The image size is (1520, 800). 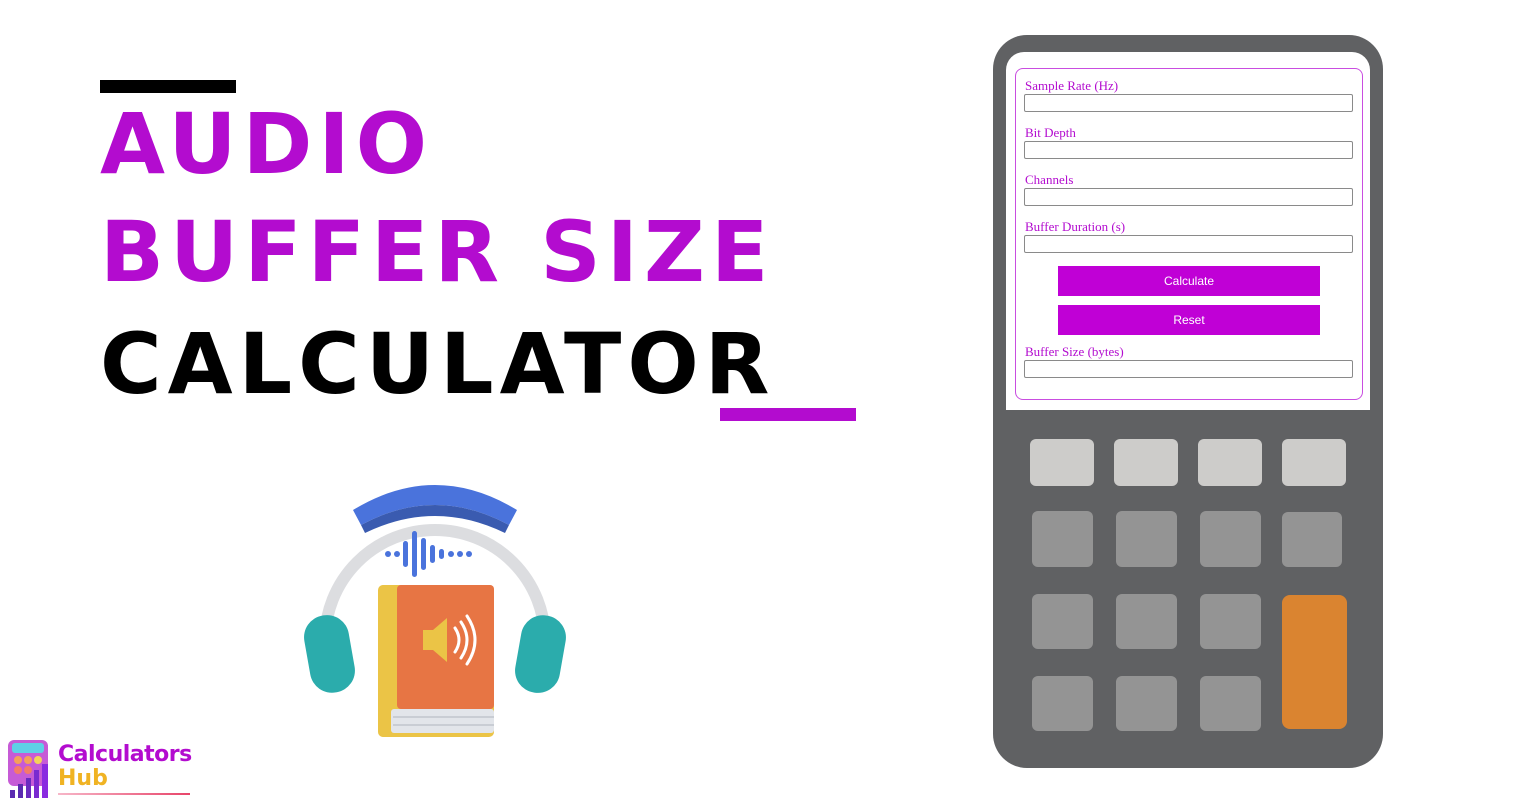 I want to click on sample-rate-label: Sample Rate (Hz), so click(x=1072, y=85).